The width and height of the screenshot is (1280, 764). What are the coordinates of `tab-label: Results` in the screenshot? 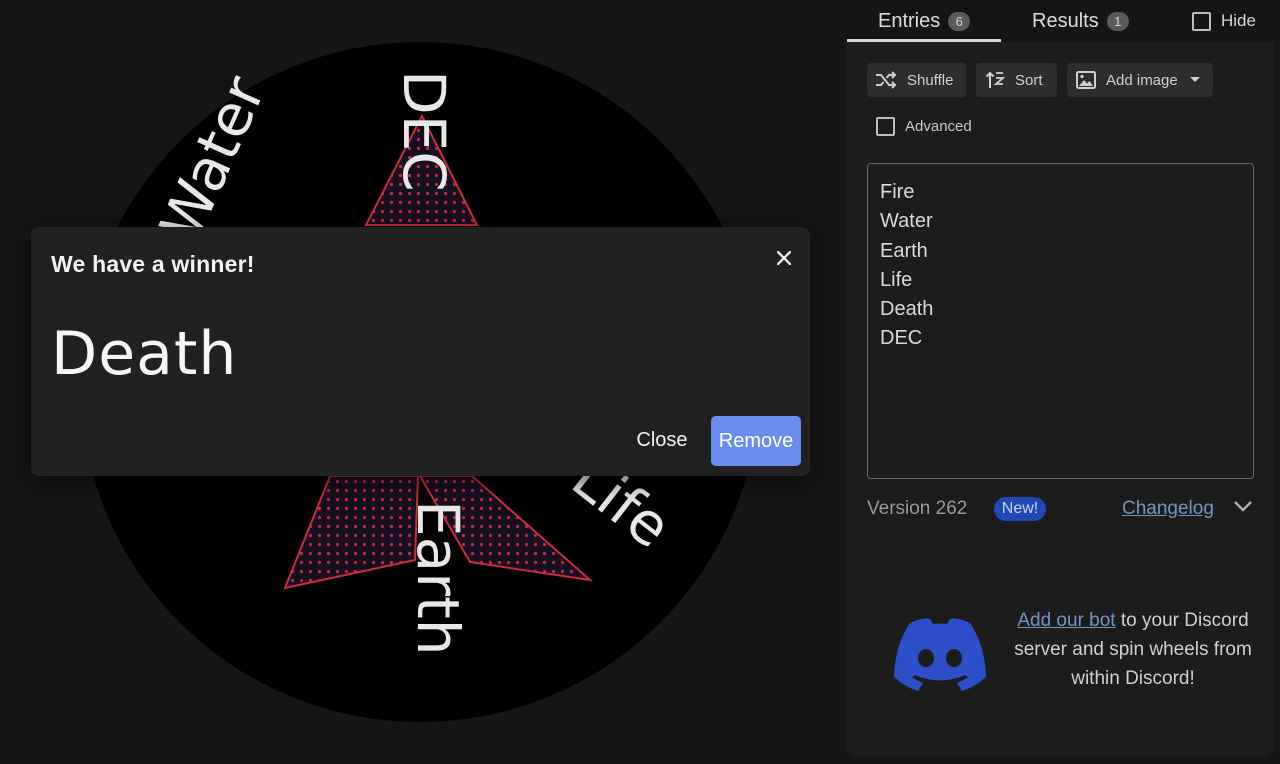 It's located at (1065, 20).